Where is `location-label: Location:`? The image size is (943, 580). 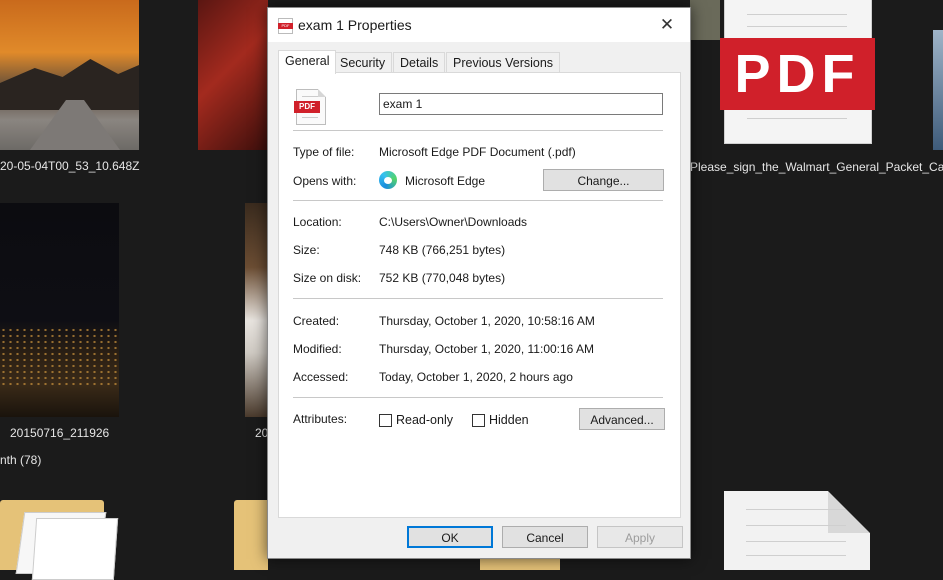 location-label: Location: is located at coordinates (317, 222).